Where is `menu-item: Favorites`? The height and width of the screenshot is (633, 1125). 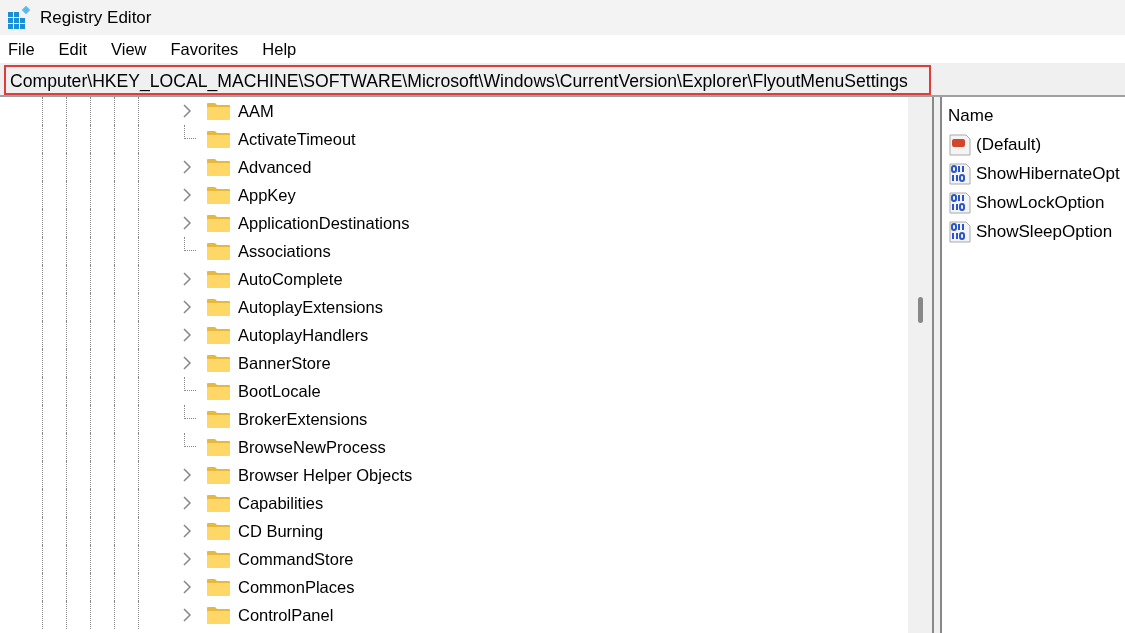
menu-item: Favorites is located at coordinates (204, 49).